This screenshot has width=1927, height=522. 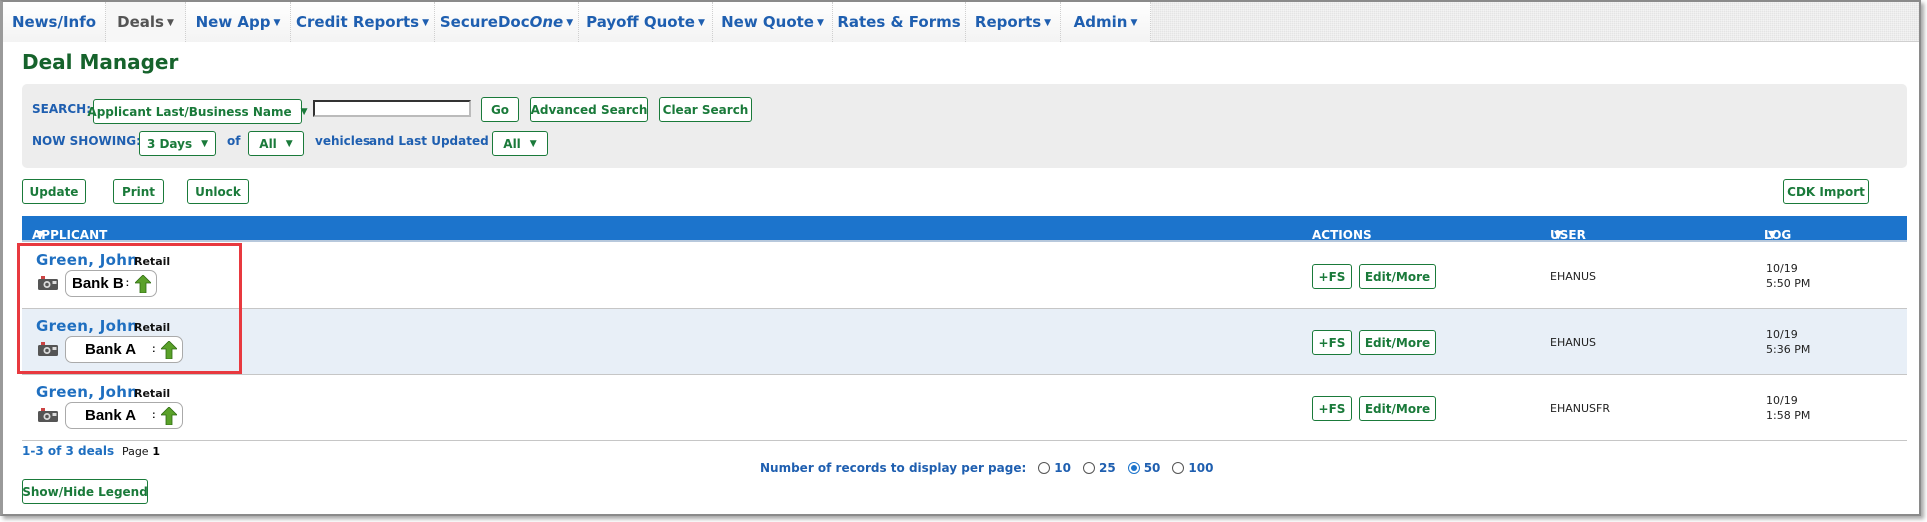 What do you see at coordinates (86, 141) in the screenshot?
I see `now-showing-label: NOW SHOWING:` at bounding box center [86, 141].